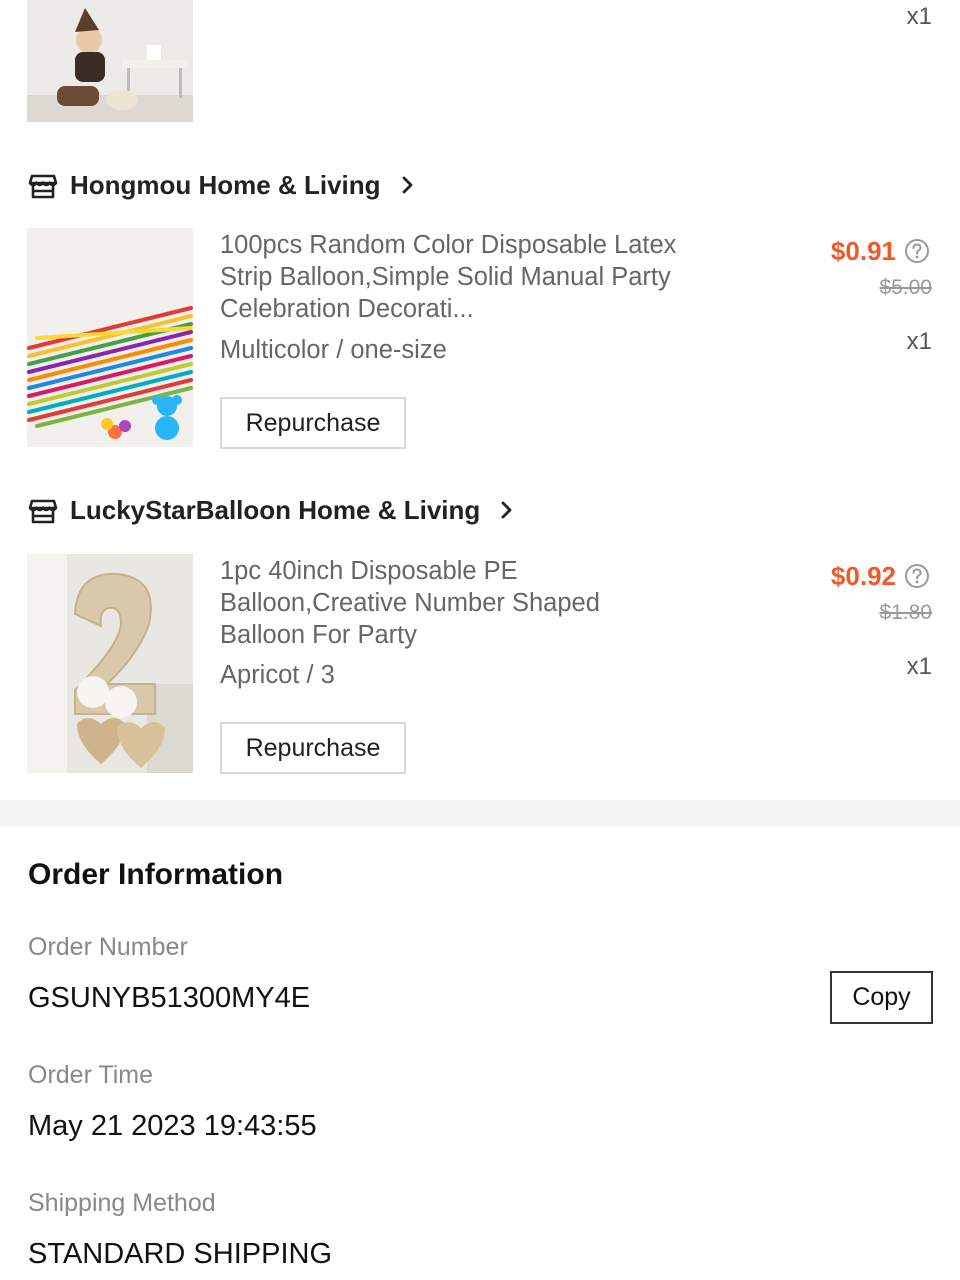  What do you see at coordinates (863, 576) in the screenshot?
I see `product-price: $0.92` at bounding box center [863, 576].